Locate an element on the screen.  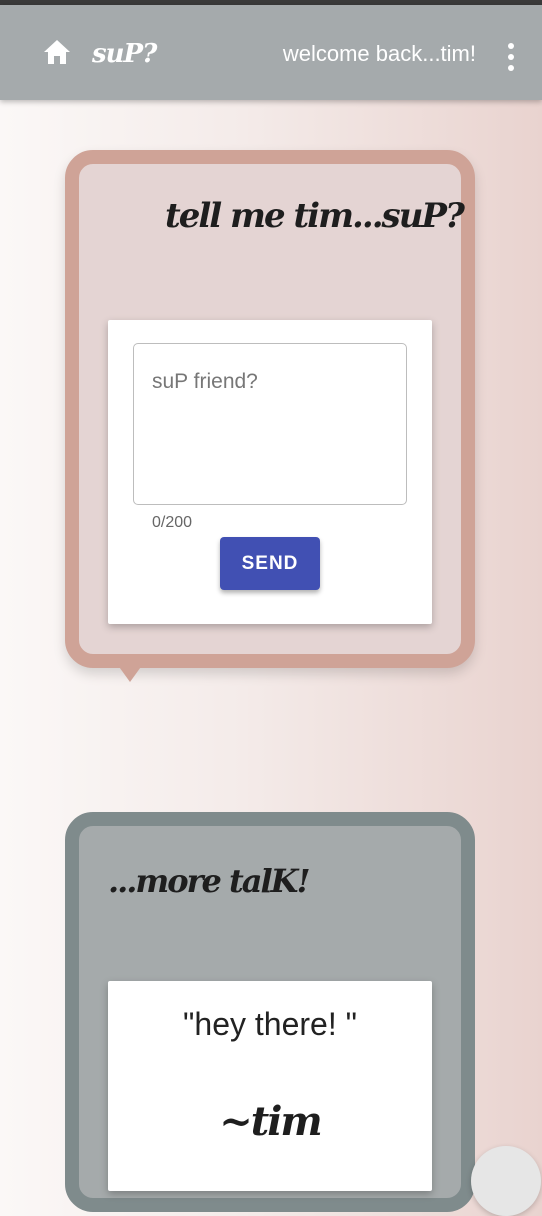
compose-title: tell me tim...suP? is located at coordinates (315, 216).